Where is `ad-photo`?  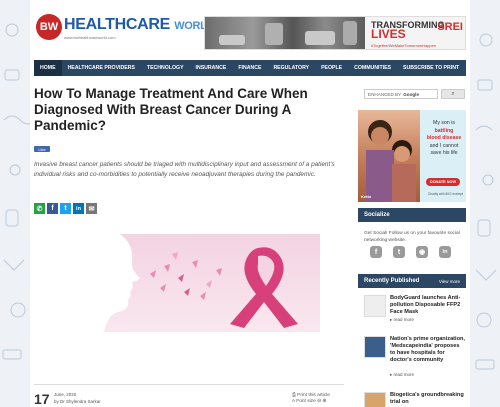
ad-photo is located at coordinates (389, 156).